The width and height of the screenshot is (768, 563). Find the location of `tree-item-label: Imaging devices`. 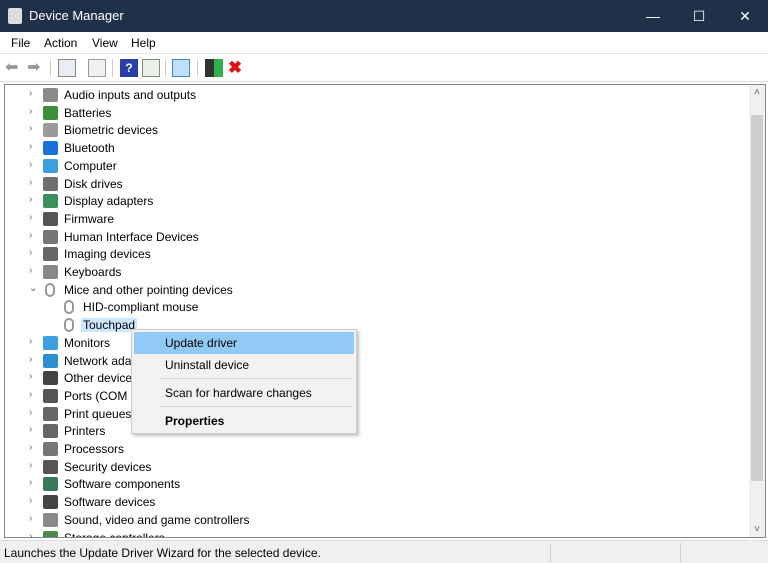

tree-item-label: Imaging devices is located at coordinates (107, 254).